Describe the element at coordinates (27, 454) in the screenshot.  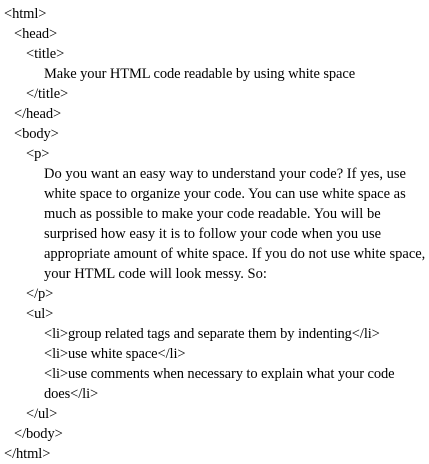
I see `html-close-tag: </html>` at that location.